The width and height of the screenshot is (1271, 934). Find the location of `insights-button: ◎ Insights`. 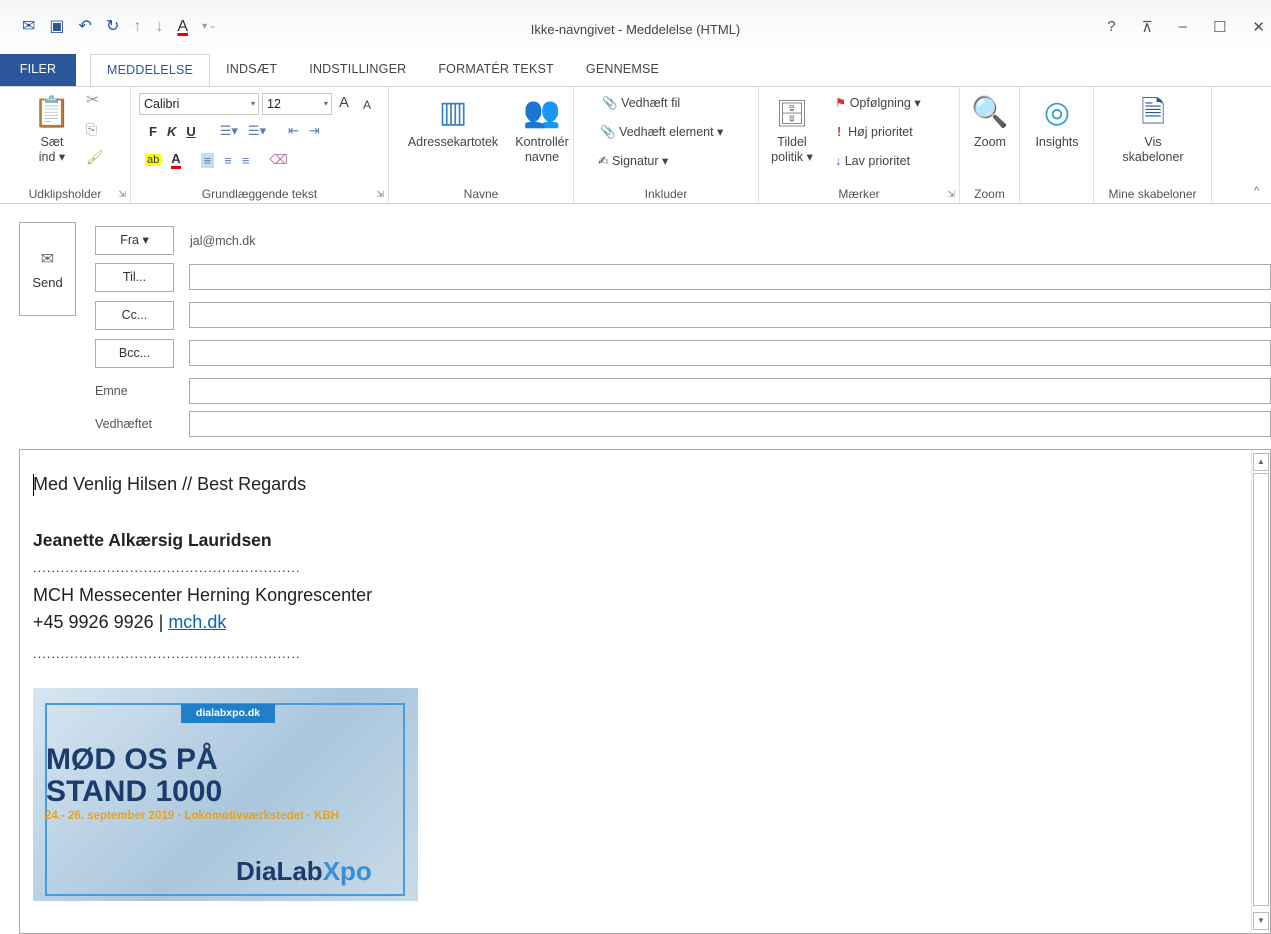

insights-button: ◎ Insights is located at coordinates (1057, 122).